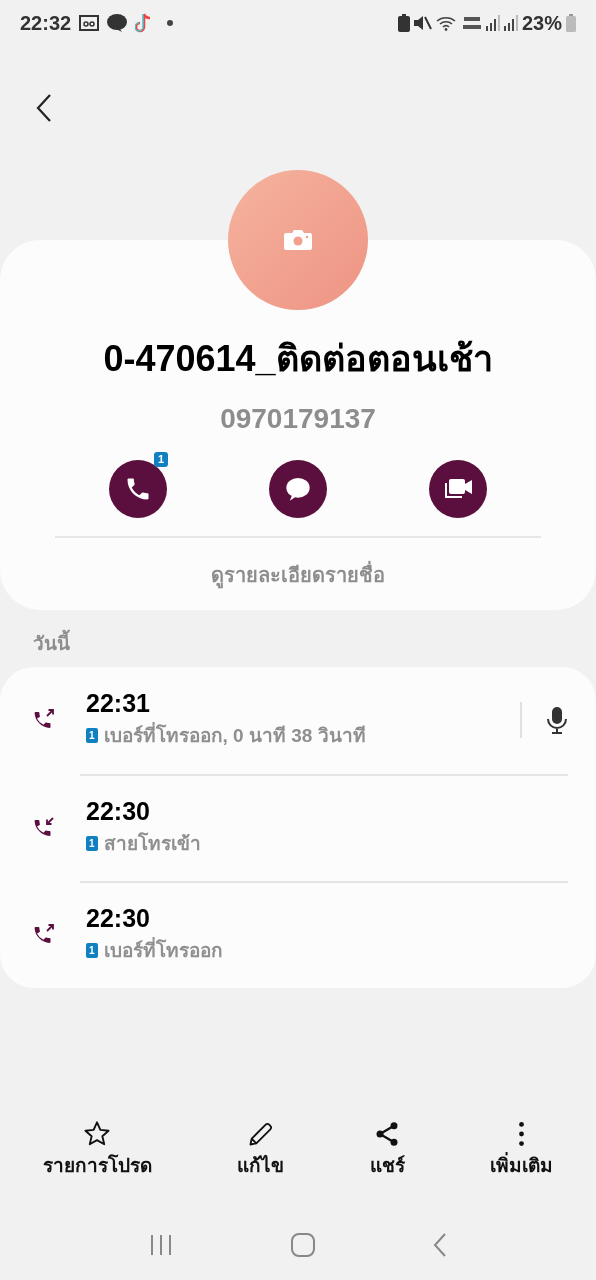  Describe the element at coordinates (298, 359) in the screenshot. I see `contact-name: 0-470614_ติดต่อตอนเช้า` at that location.